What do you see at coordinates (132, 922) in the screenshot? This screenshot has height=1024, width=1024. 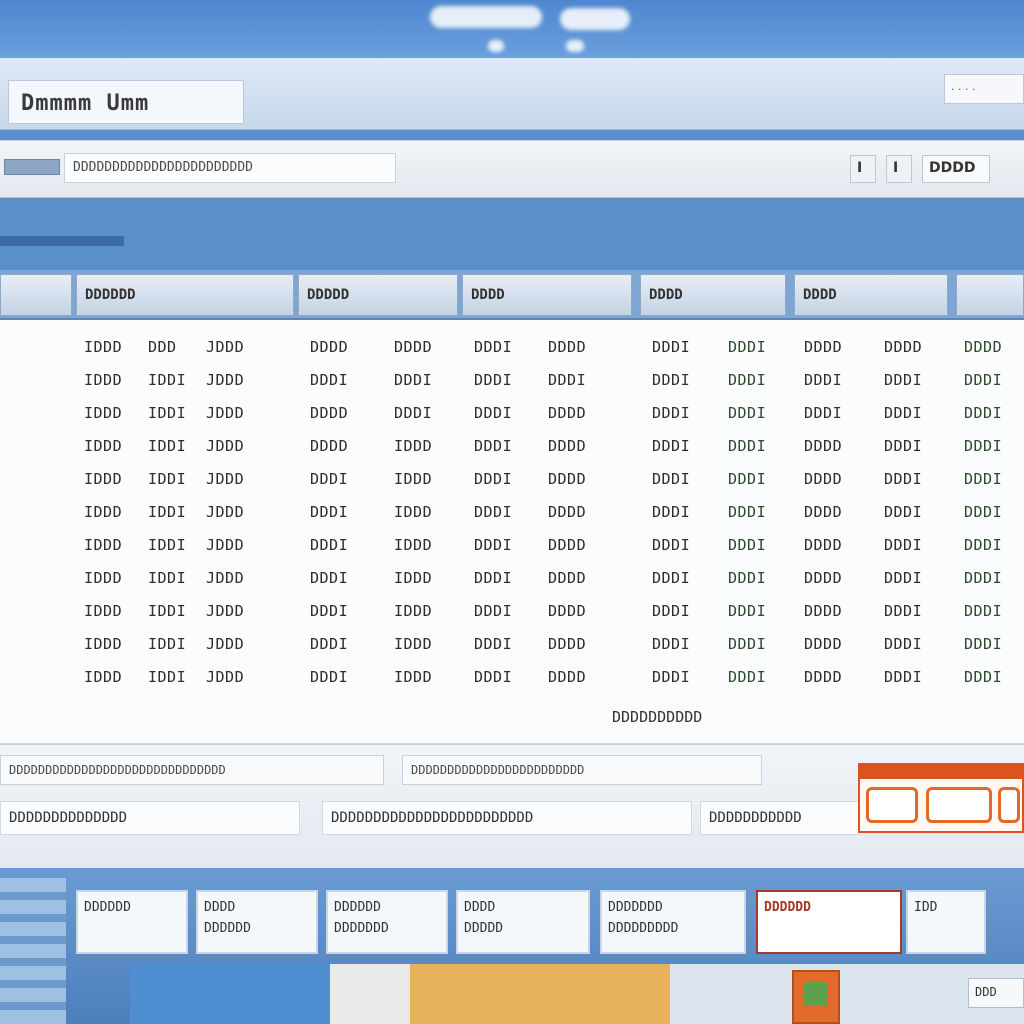 I see `taskbar-item: DDDDDD` at bounding box center [132, 922].